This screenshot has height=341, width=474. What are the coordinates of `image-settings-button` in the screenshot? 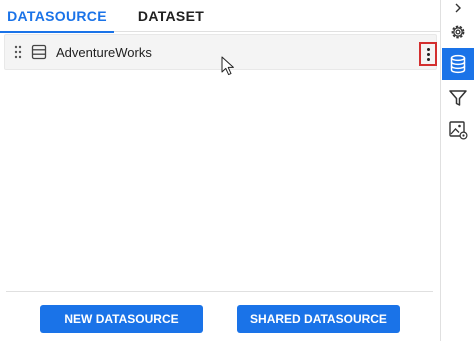 It's located at (458, 130).